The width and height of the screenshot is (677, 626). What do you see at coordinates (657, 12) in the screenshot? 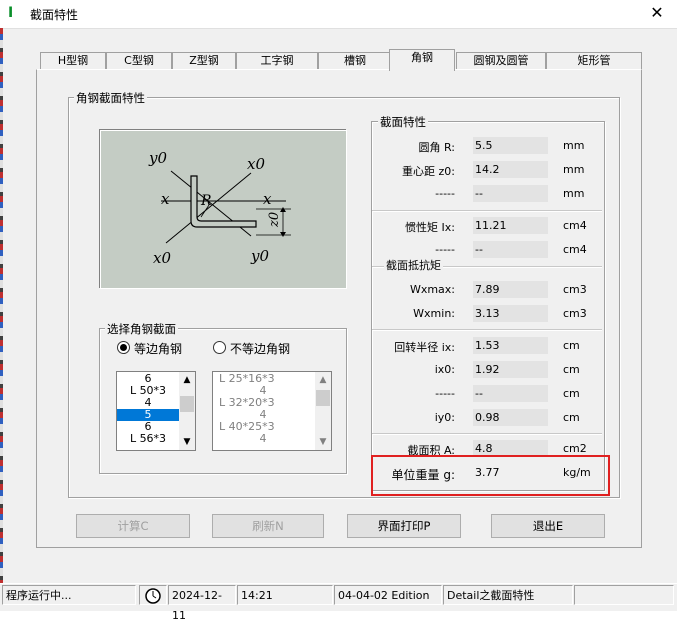
I see `close-icon: ✕` at bounding box center [657, 12].